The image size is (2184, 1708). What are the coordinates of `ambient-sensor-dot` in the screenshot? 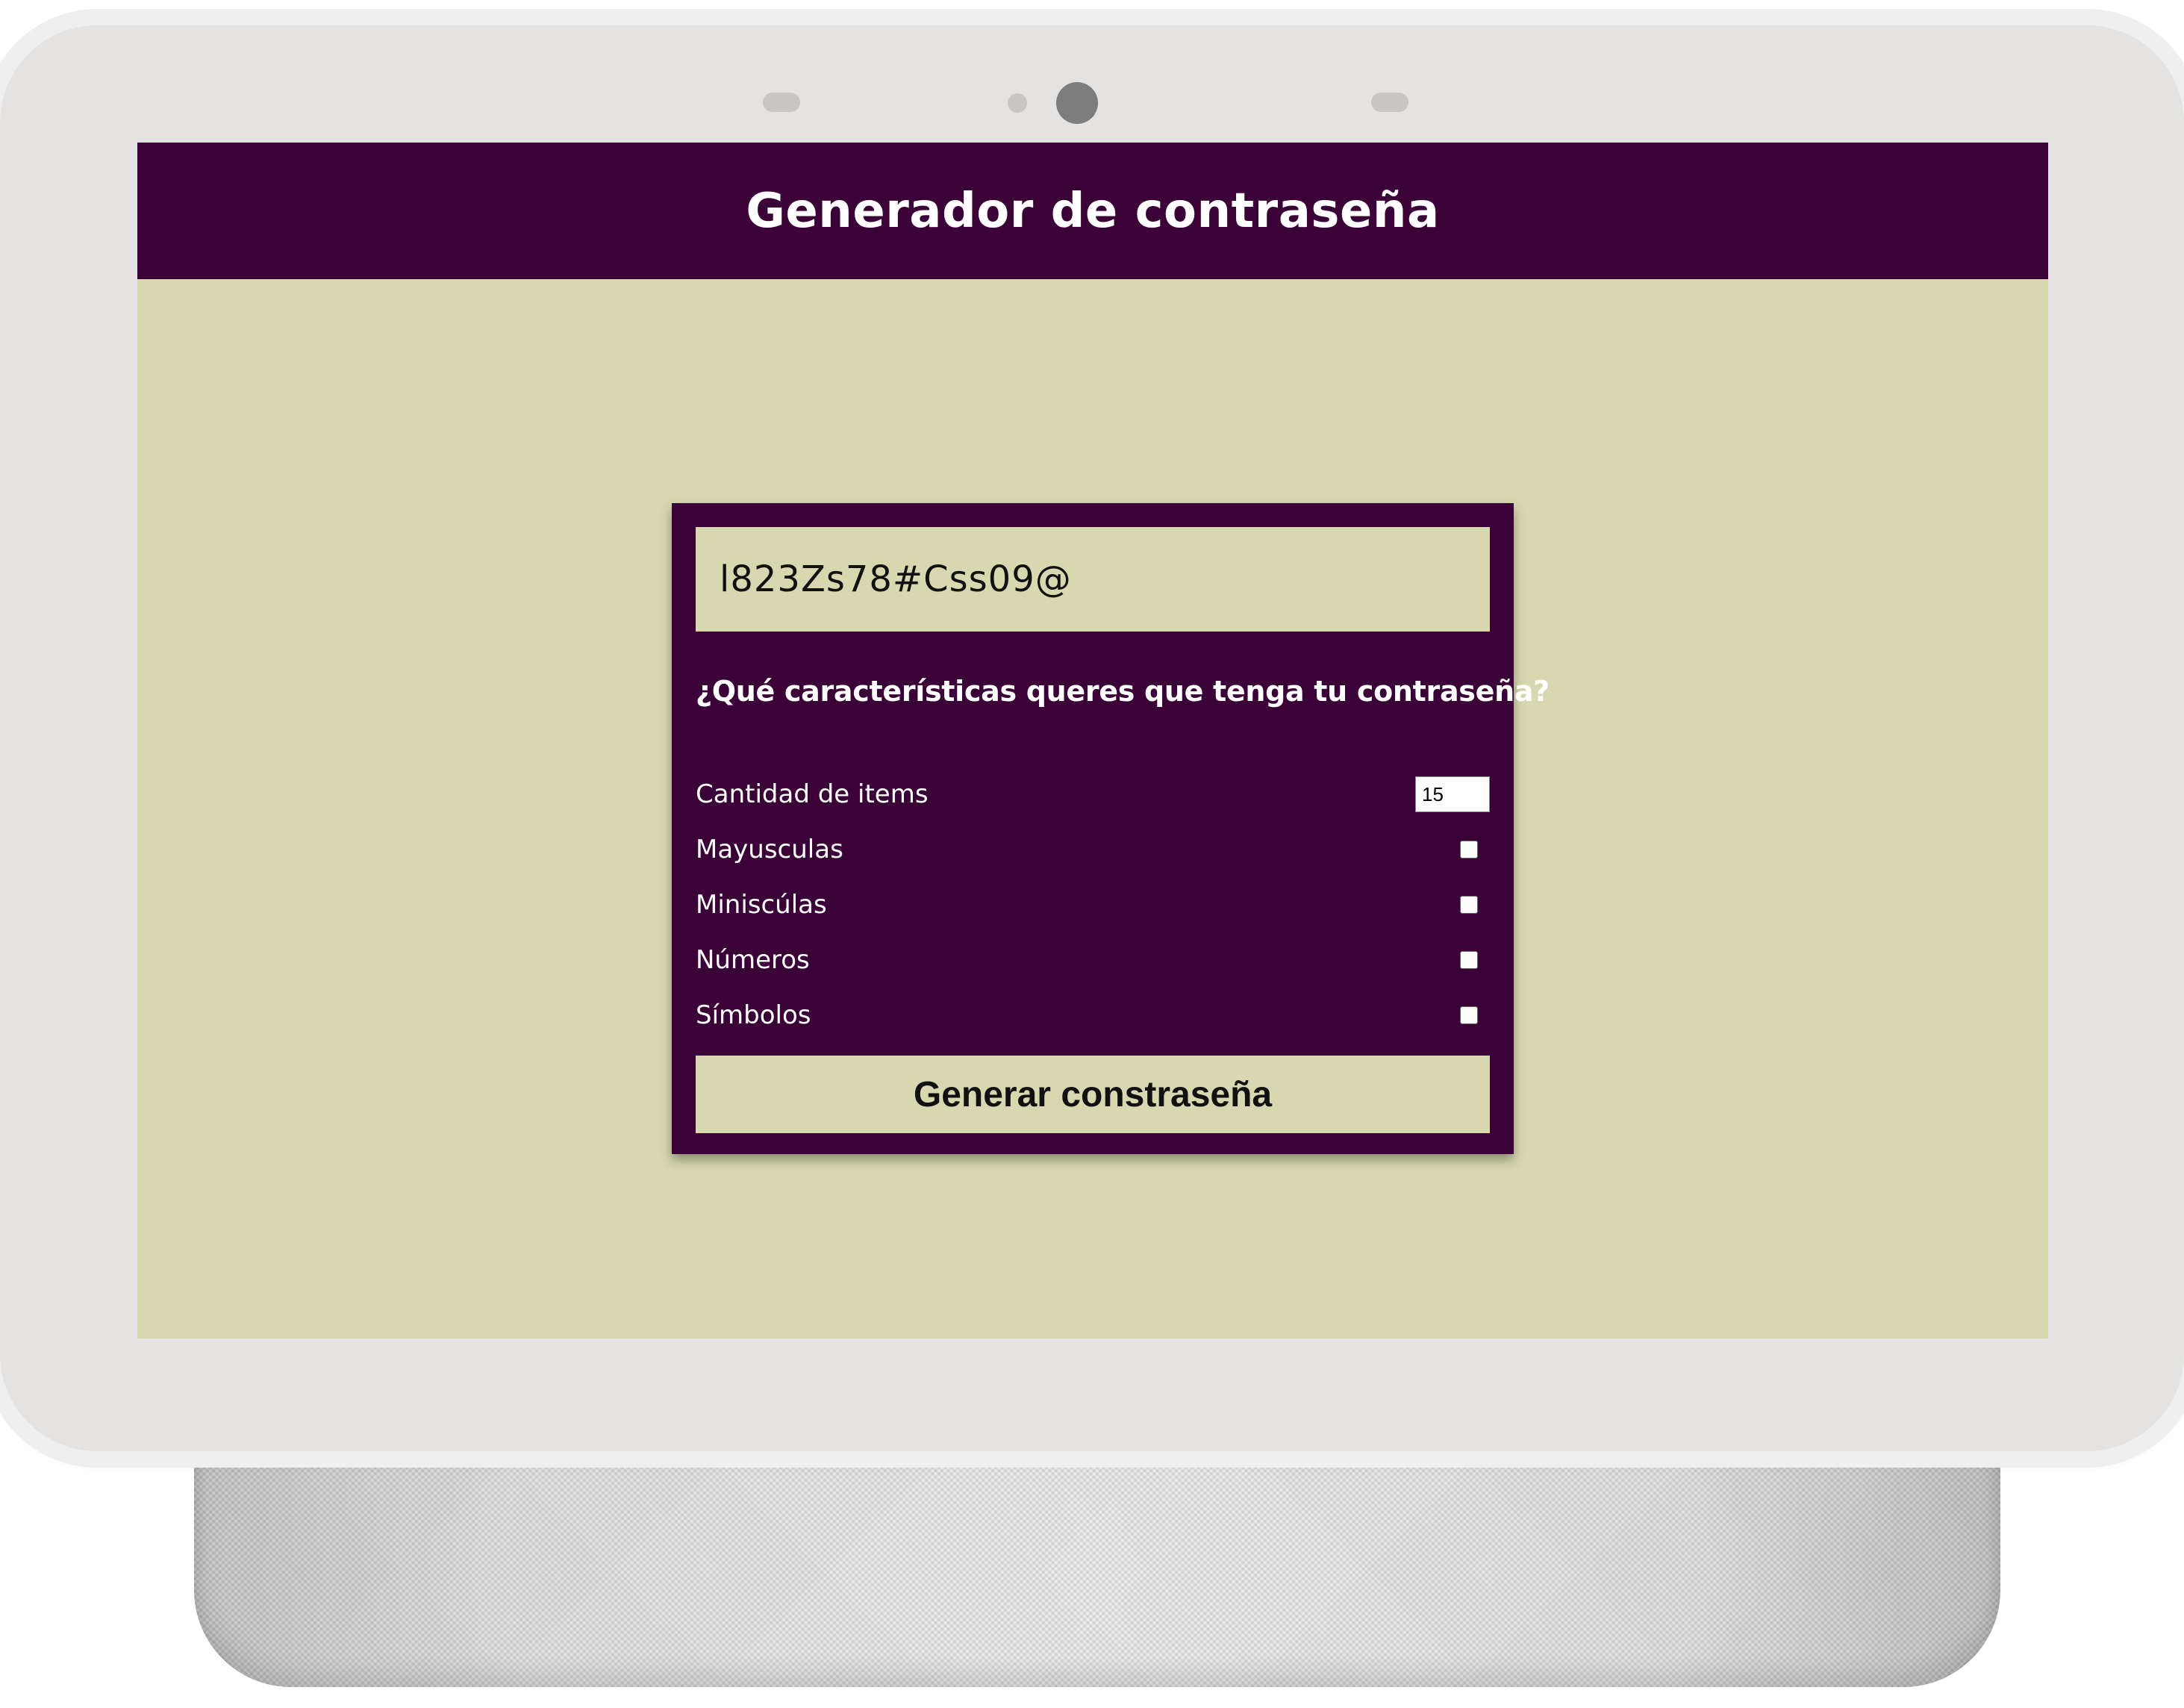 It's located at (1017, 103).